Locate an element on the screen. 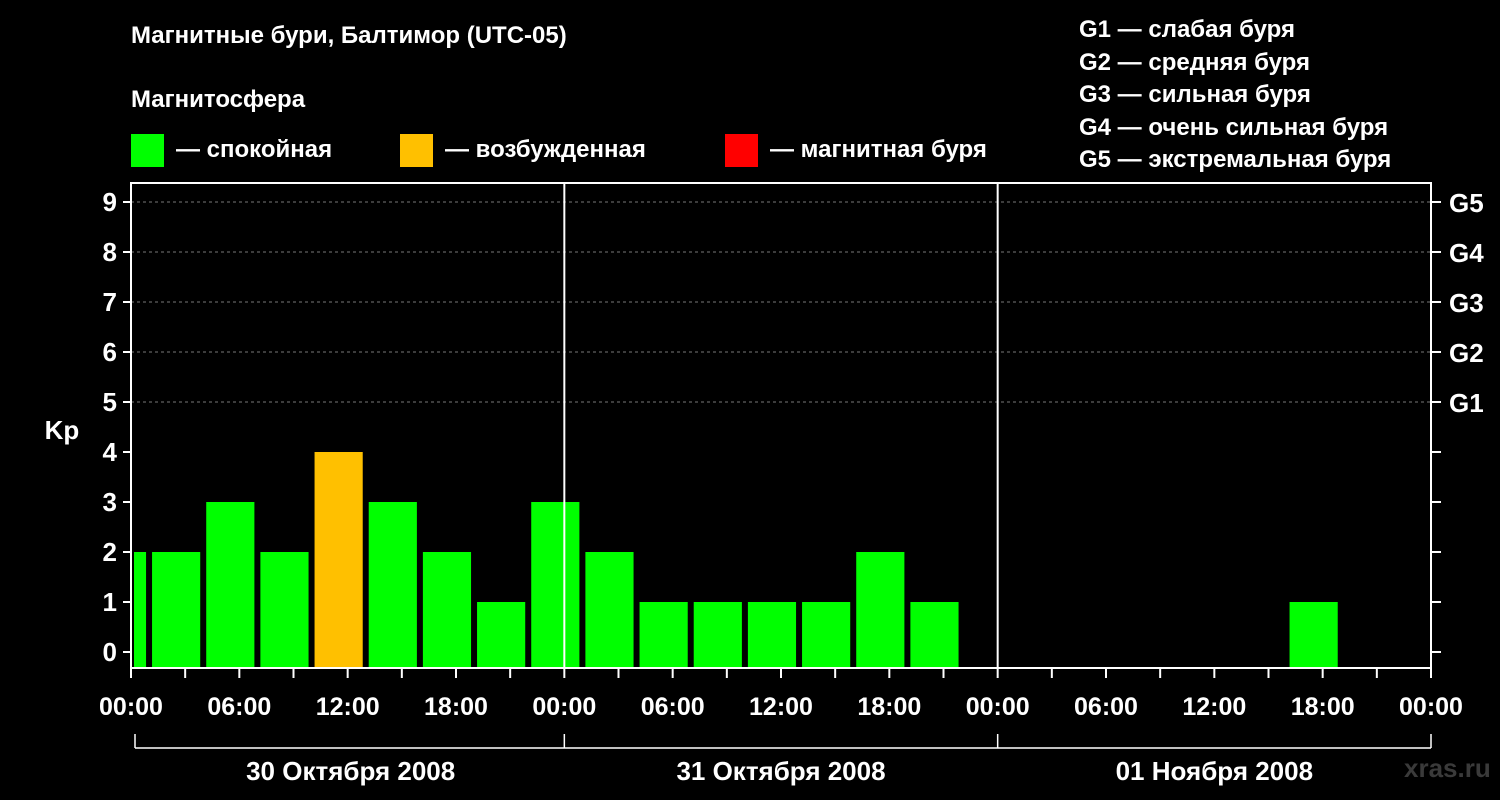  watermark: xras.ru is located at coordinates (1447, 768).